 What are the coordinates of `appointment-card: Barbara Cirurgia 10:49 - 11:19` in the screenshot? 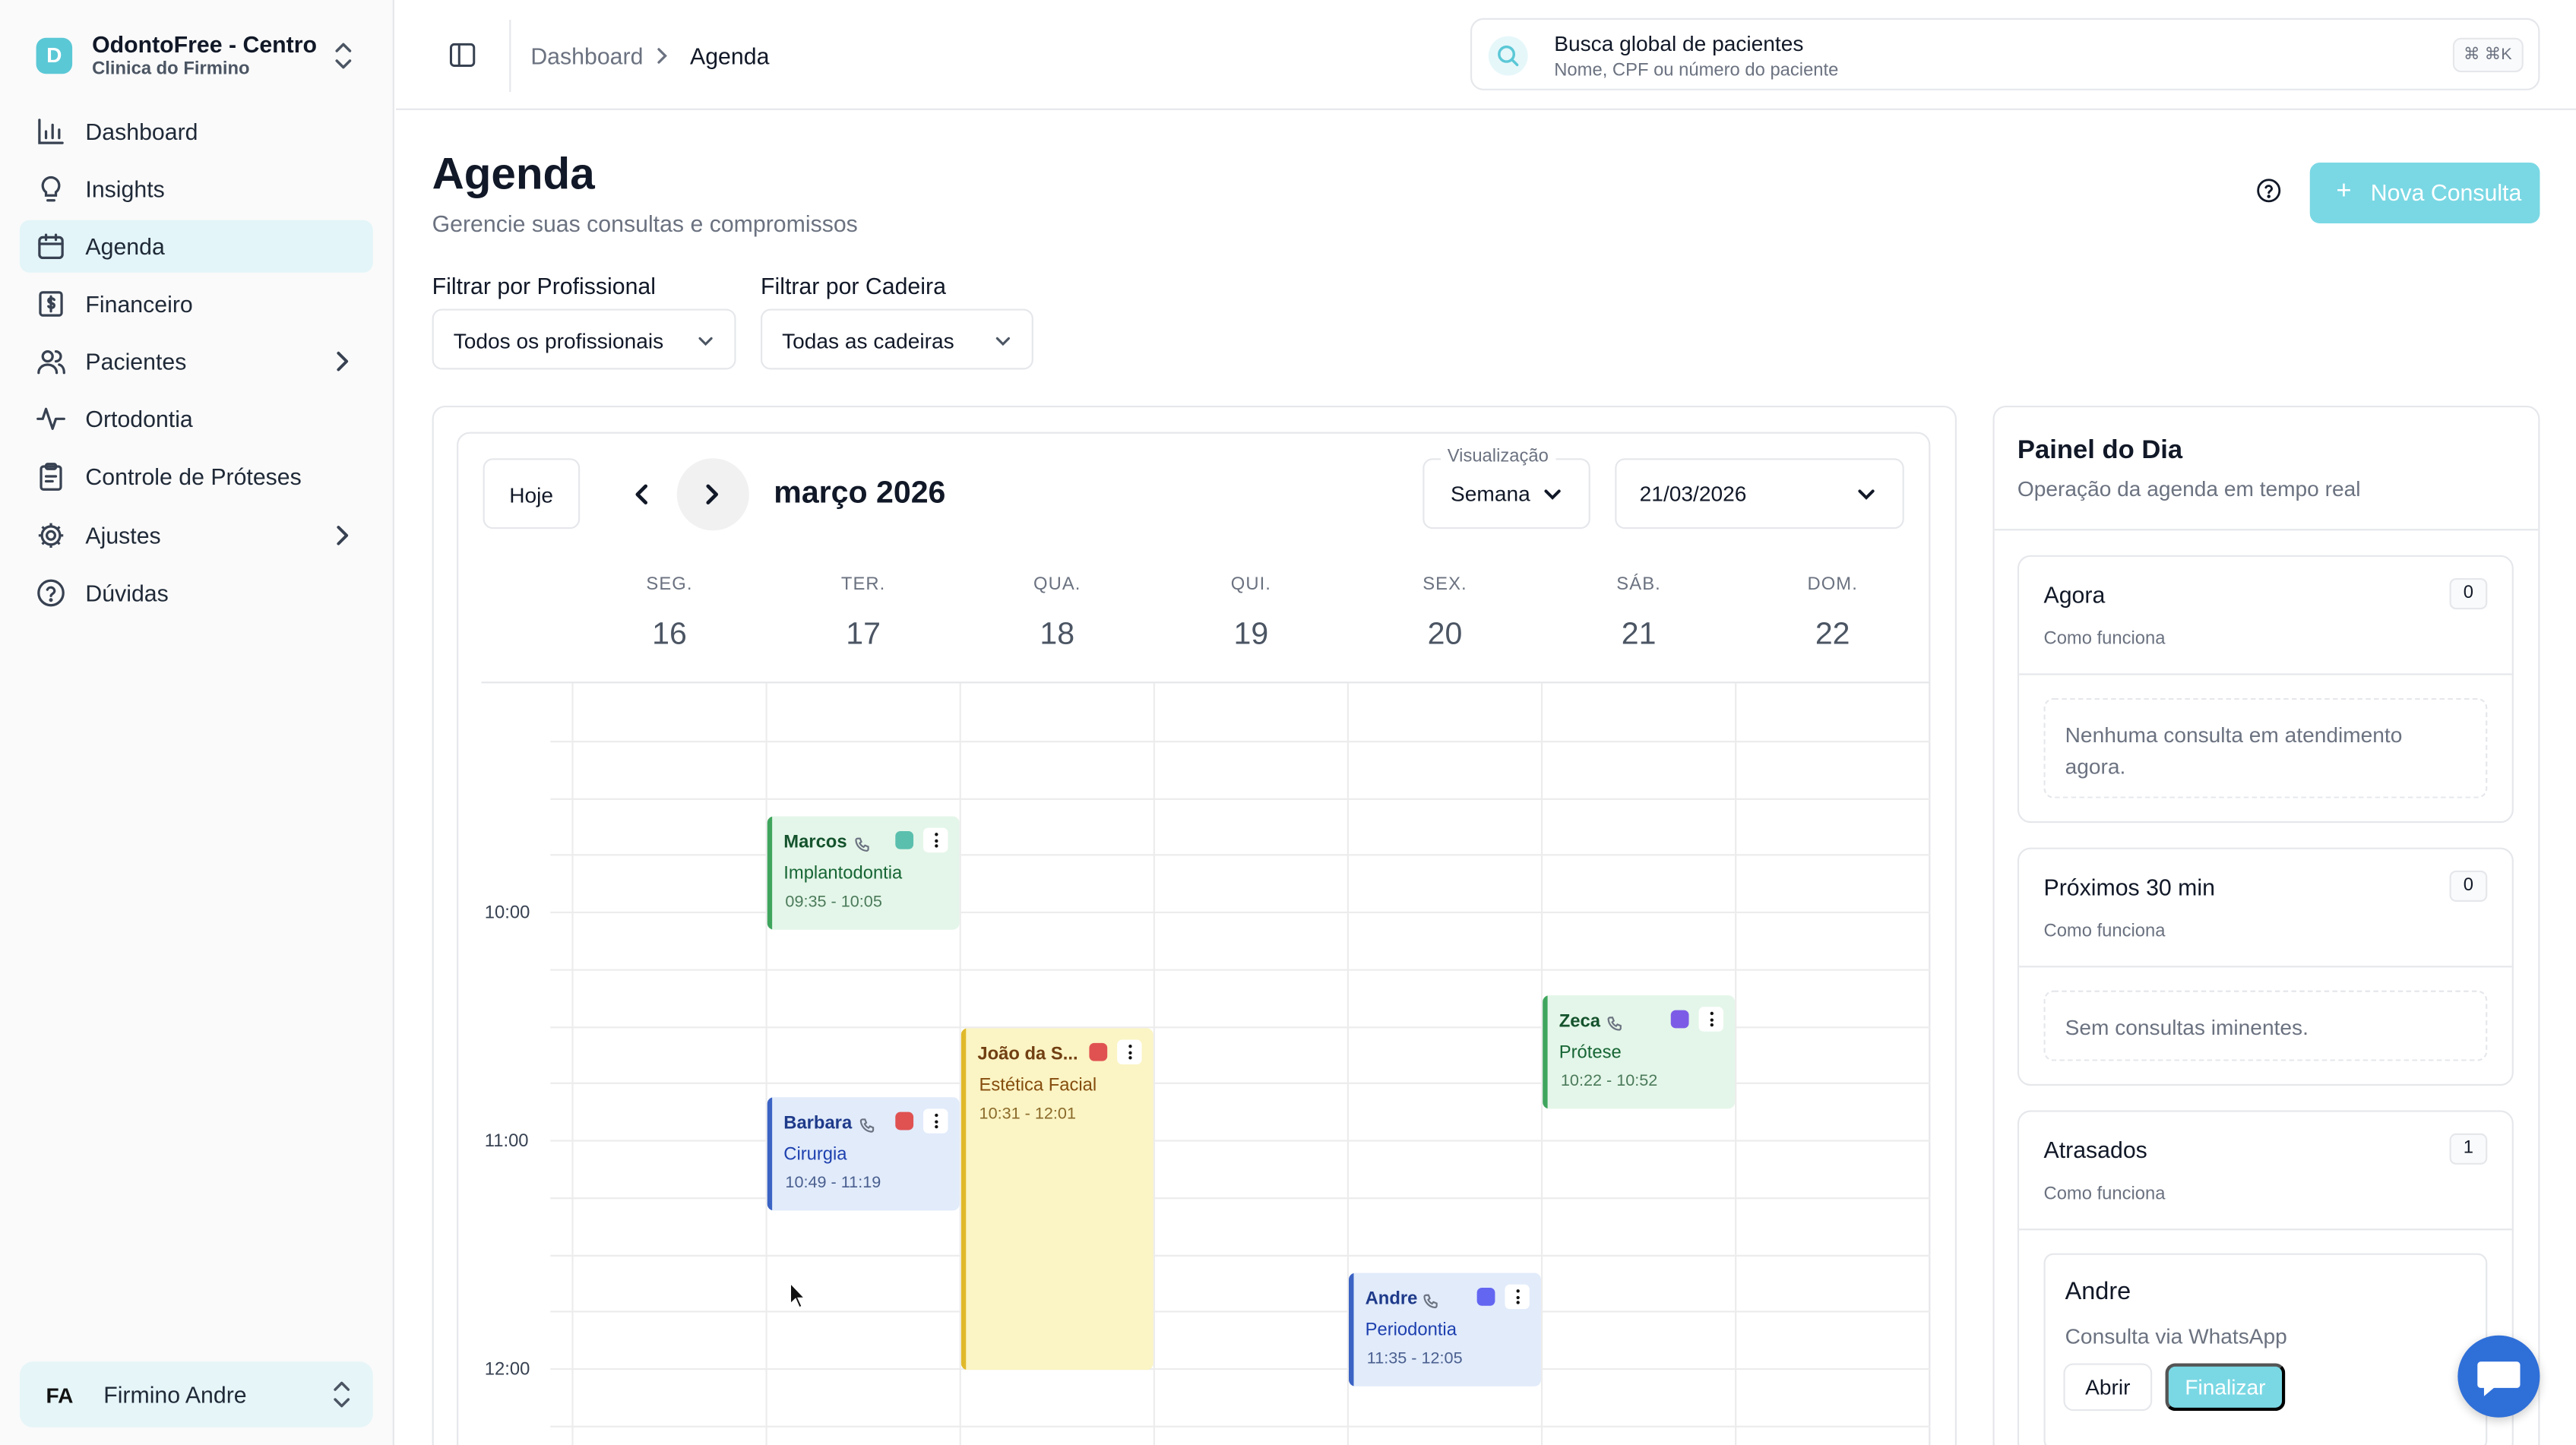 It's located at (863, 1154).